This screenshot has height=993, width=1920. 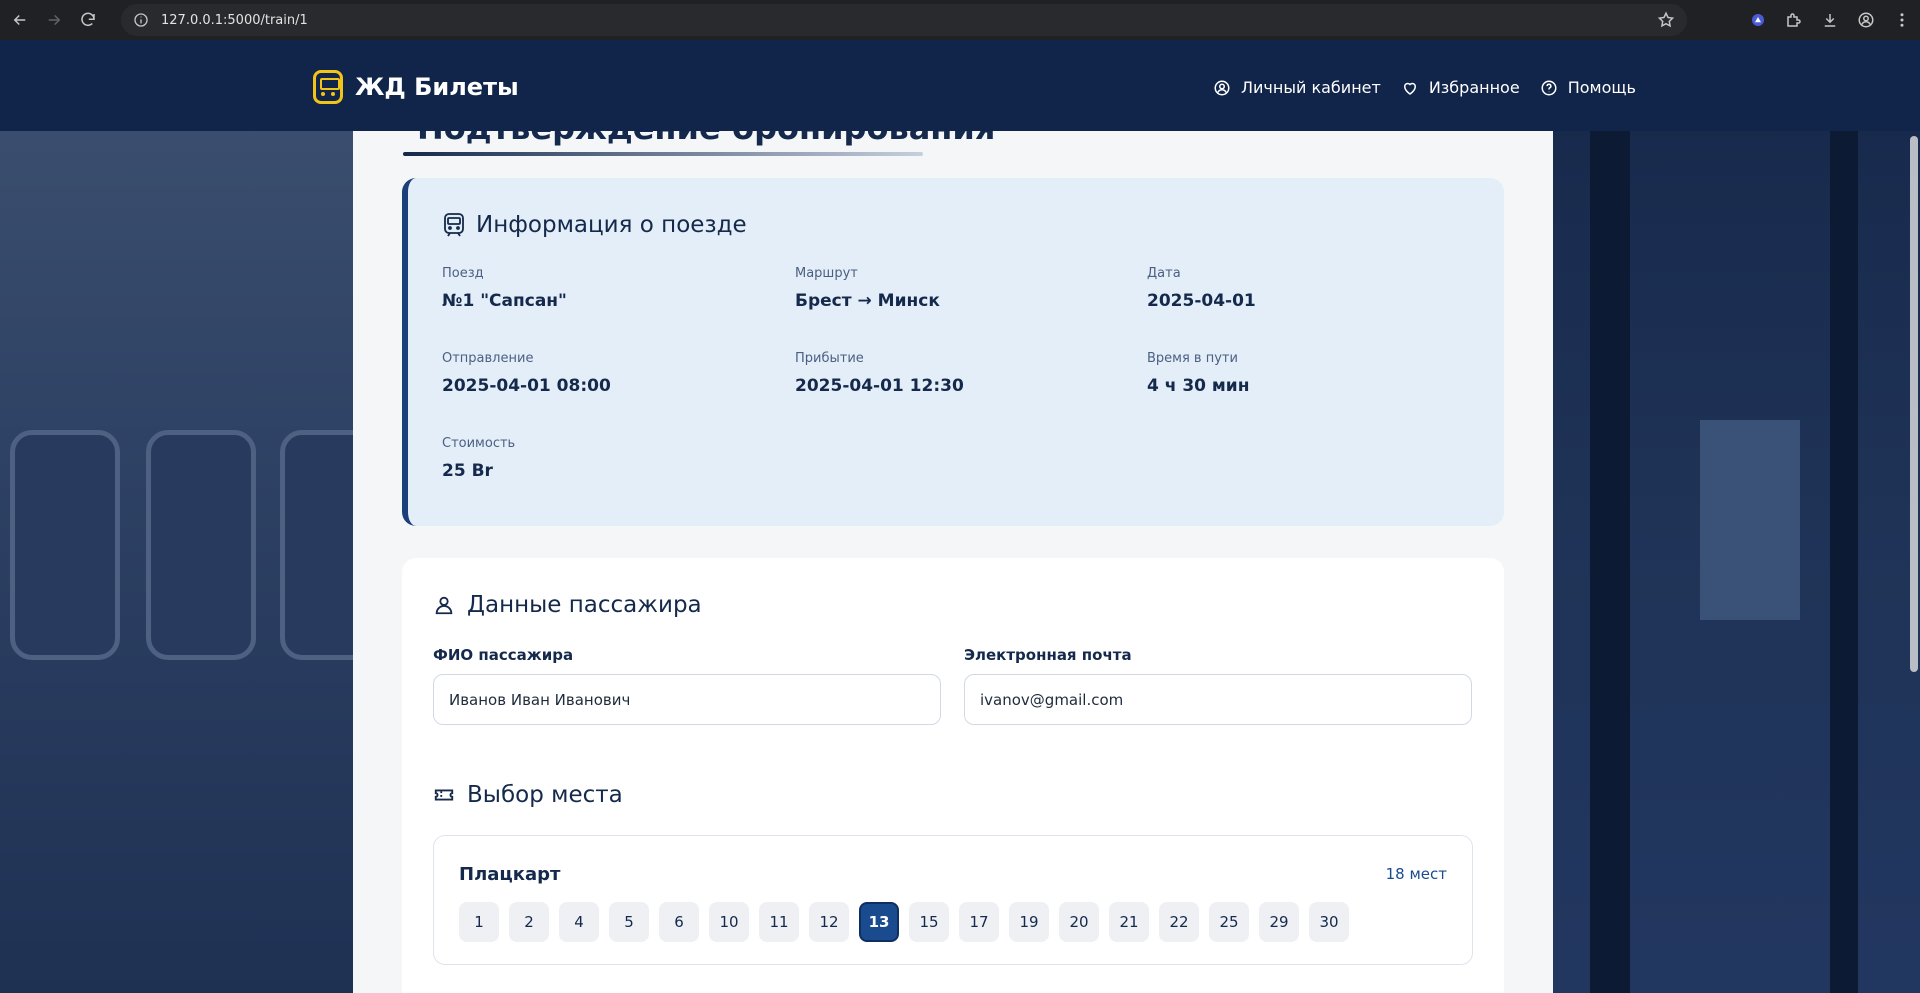 I want to click on nav-help-link: Помощь, so click(x=1588, y=87).